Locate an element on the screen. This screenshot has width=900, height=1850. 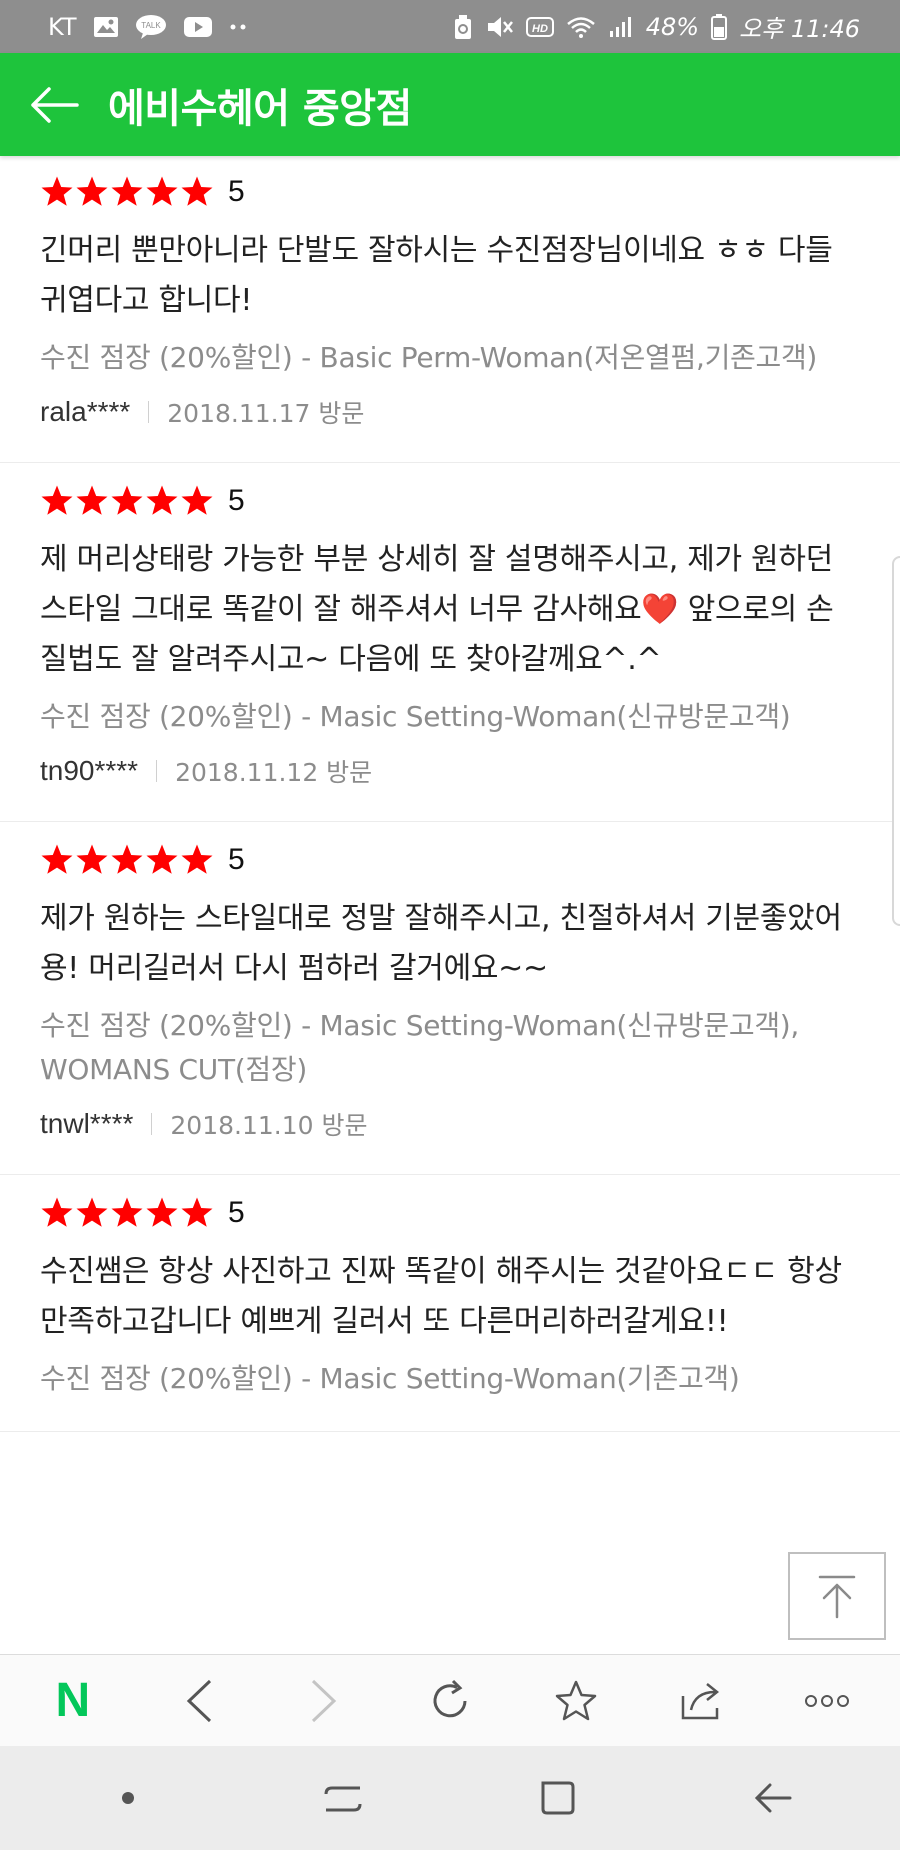
star-outline-icon is located at coordinates (575, 1700).